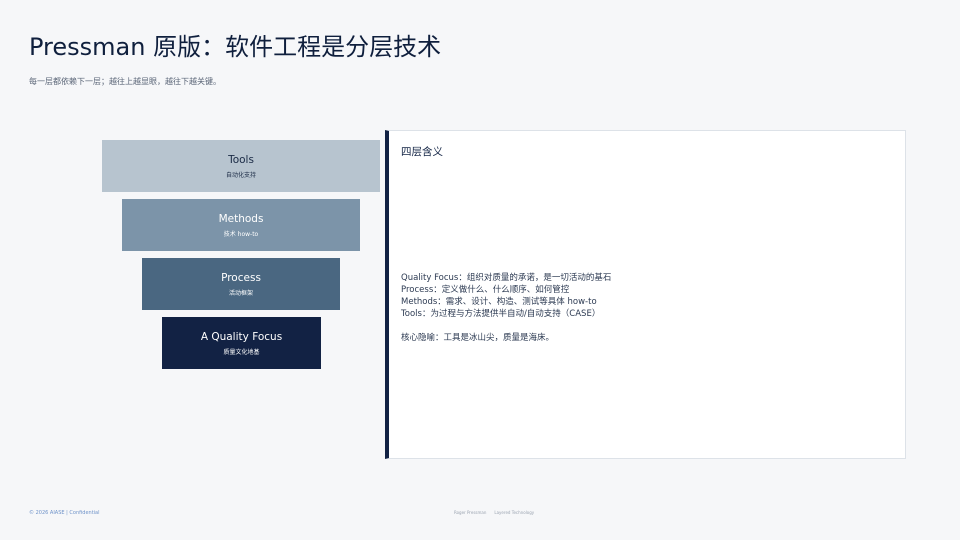  What do you see at coordinates (422, 152) in the screenshot?
I see `panel-title: 四层含义` at bounding box center [422, 152].